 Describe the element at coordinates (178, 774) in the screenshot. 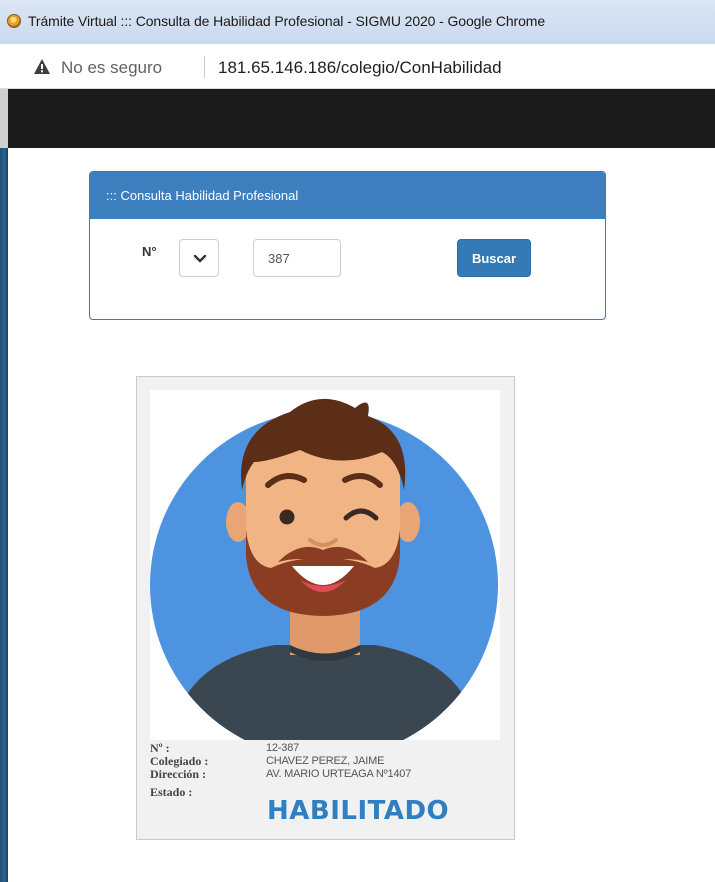

I see `field-label: Dirección :` at that location.